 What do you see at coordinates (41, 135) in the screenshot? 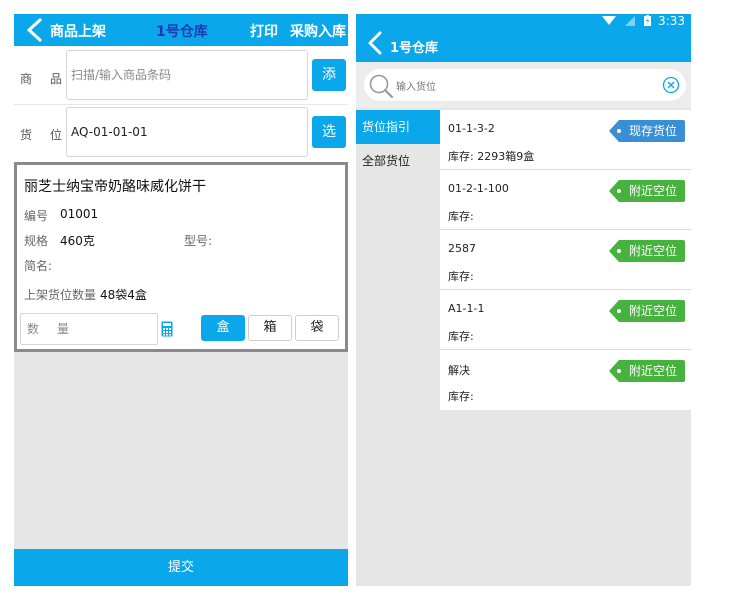
I see `location-label: 货位` at bounding box center [41, 135].